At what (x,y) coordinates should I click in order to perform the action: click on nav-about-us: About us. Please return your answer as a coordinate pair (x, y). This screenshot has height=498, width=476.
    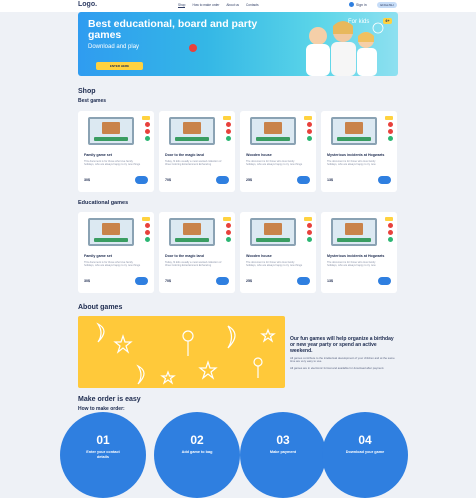
    Looking at the image, I should click on (232, 5).